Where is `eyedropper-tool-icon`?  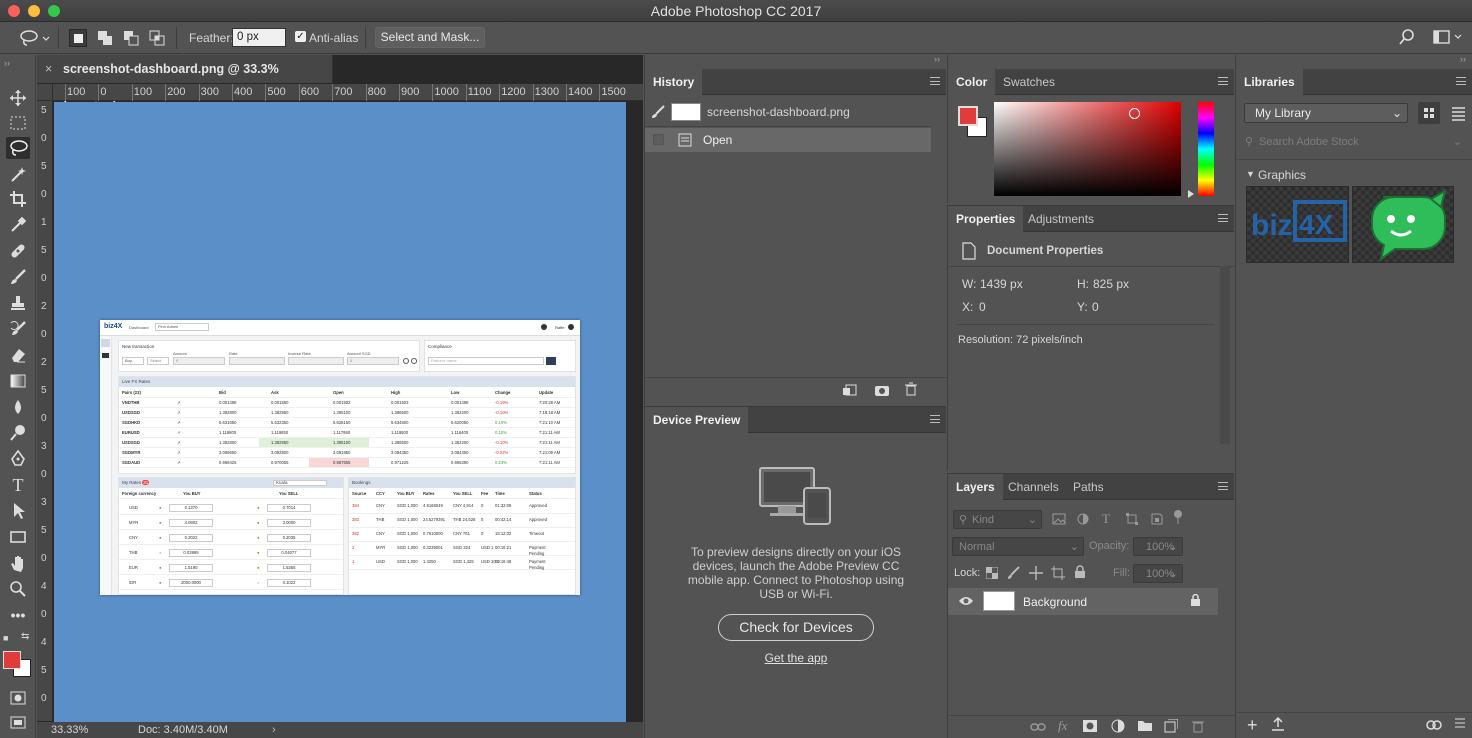 eyedropper-tool-icon is located at coordinates (18, 225).